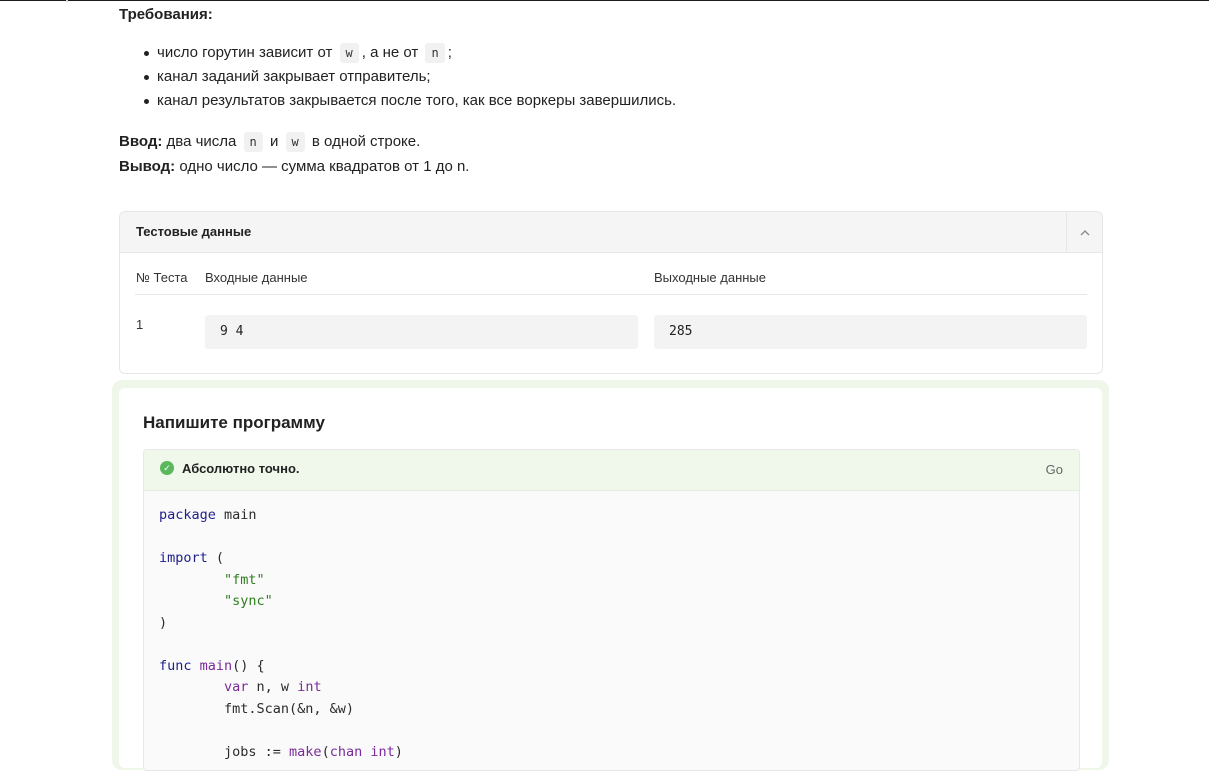 This screenshot has width=1209, height=771. Describe the element at coordinates (604, 0) in the screenshot. I see `top-border` at that location.